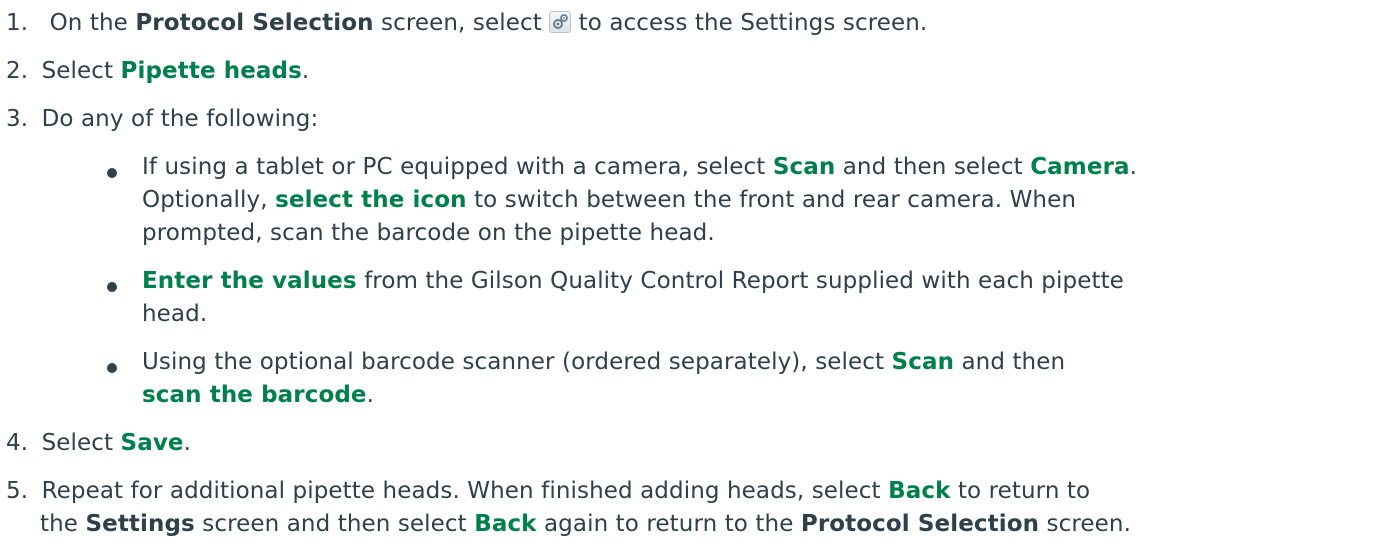  Describe the element at coordinates (933, 167) in the screenshot. I see `bullet-text: and then select` at that location.